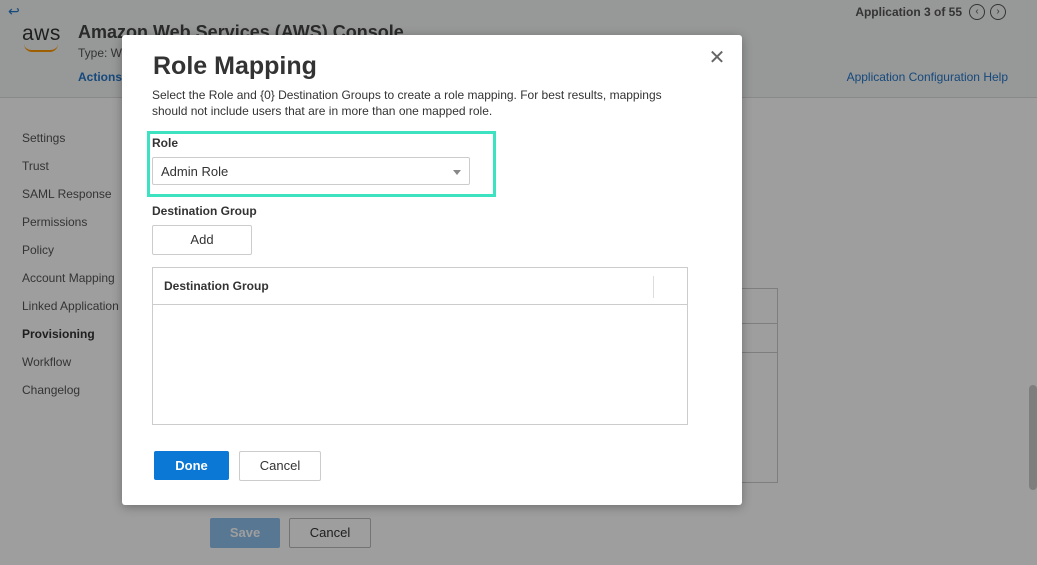  What do you see at coordinates (311, 171) in the screenshot?
I see `role-select: Admin Role` at bounding box center [311, 171].